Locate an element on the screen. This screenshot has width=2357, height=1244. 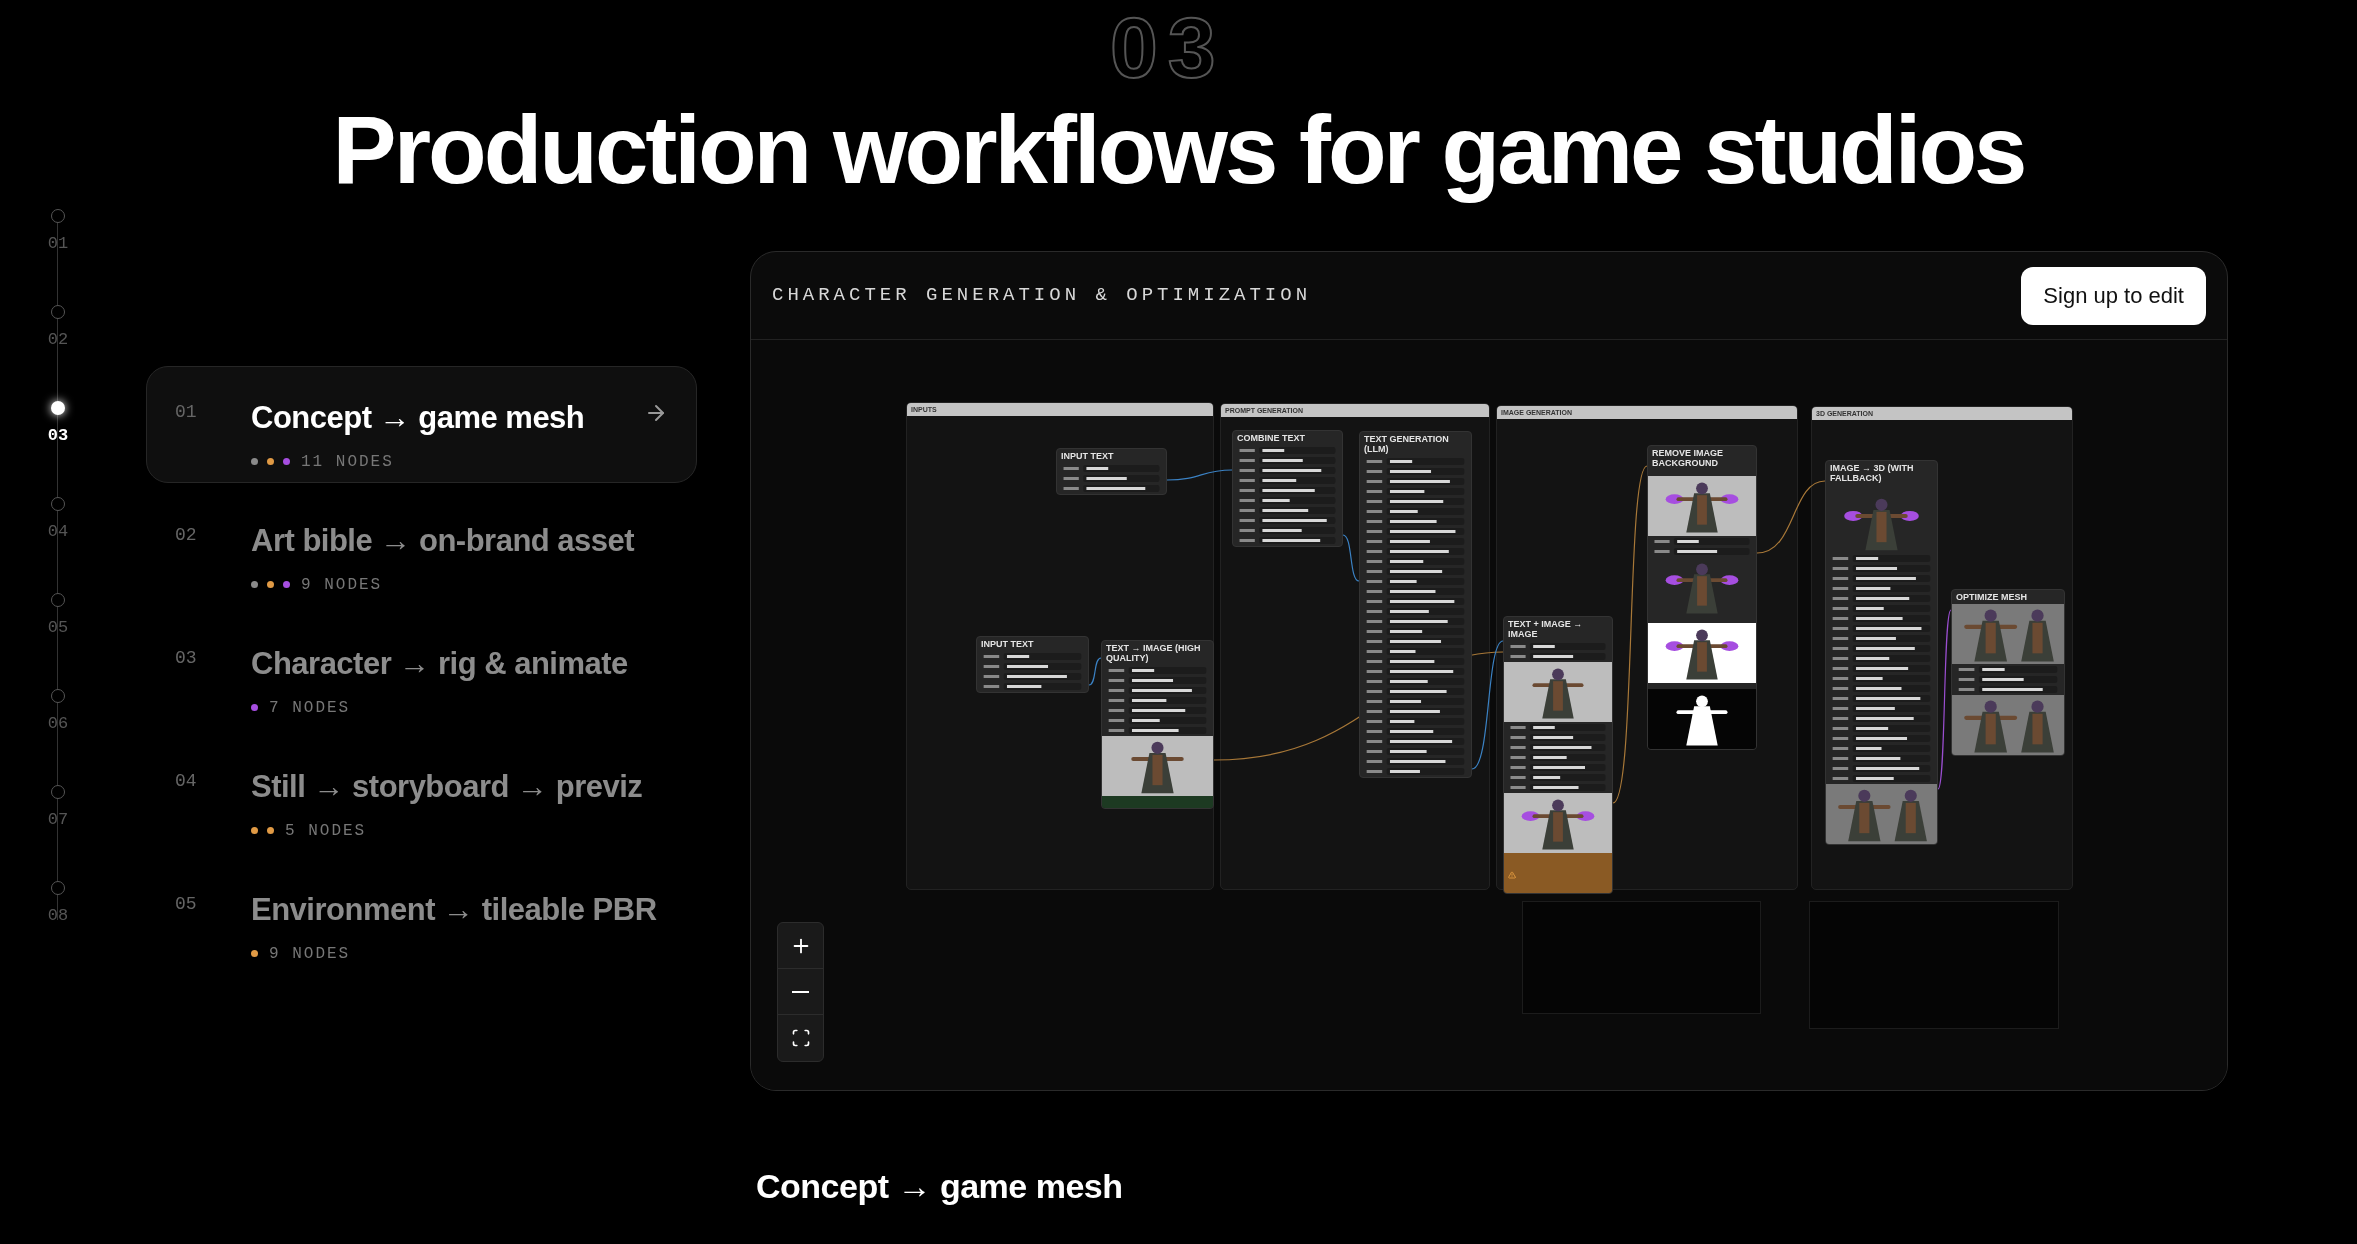
workflow-node: REMOVE IMAGE BACKGROUND is located at coordinates (1702, 597).